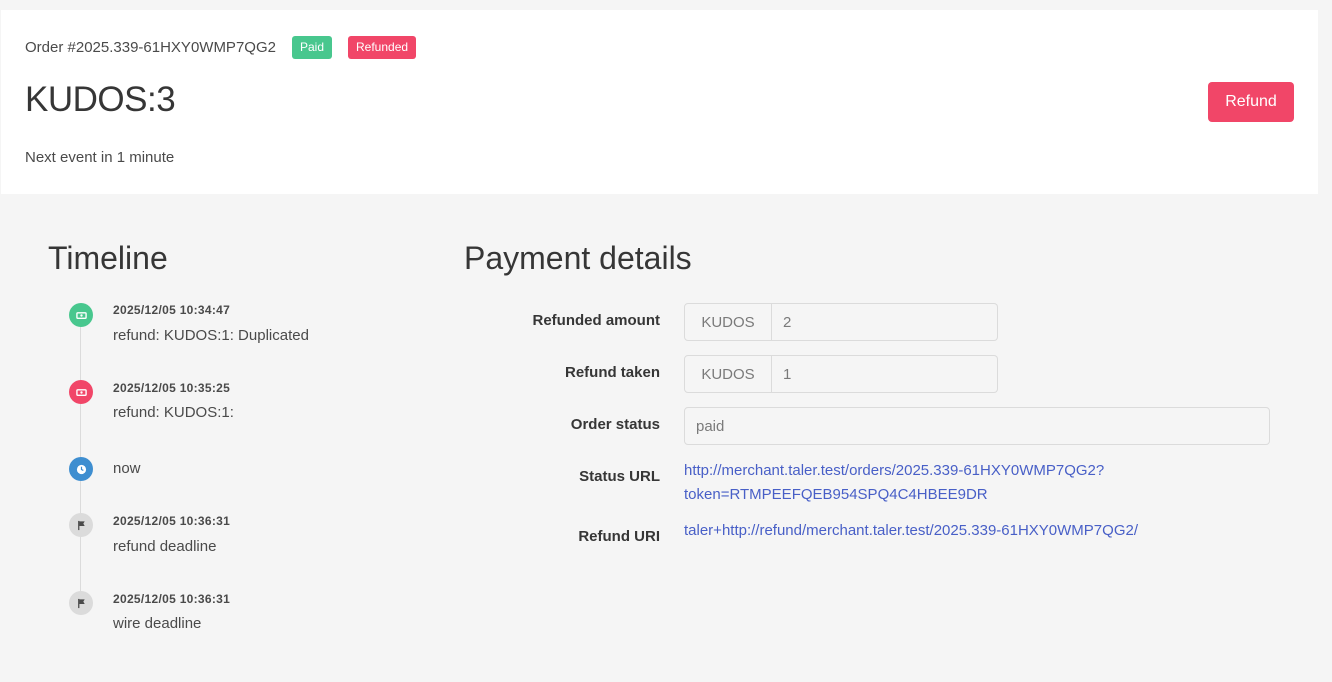 Image resolution: width=1332 pixels, height=682 pixels. Describe the element at coordinates (108, 258) in the screenshot. I see `timeline-title: Timeline` at that location.